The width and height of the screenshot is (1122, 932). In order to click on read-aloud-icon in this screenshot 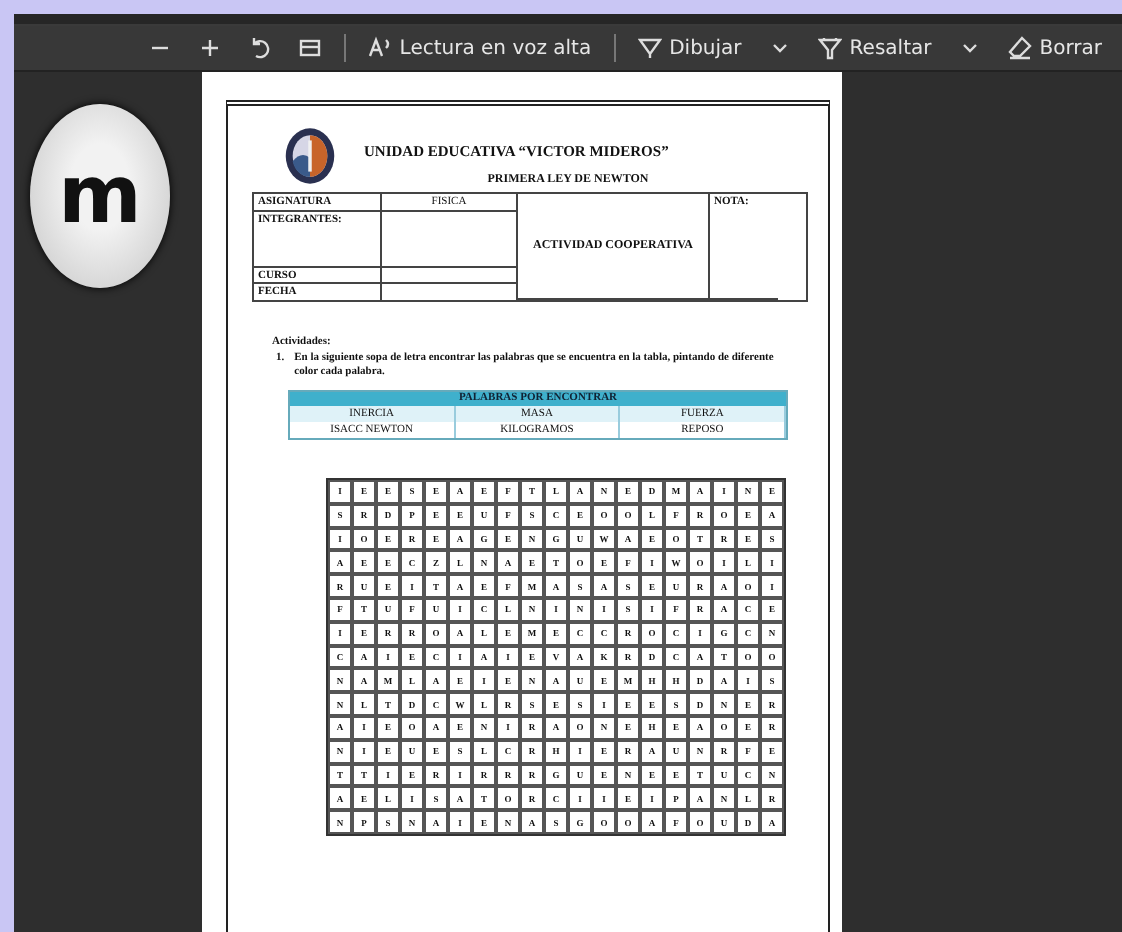, I will do `click(379, 48)`.